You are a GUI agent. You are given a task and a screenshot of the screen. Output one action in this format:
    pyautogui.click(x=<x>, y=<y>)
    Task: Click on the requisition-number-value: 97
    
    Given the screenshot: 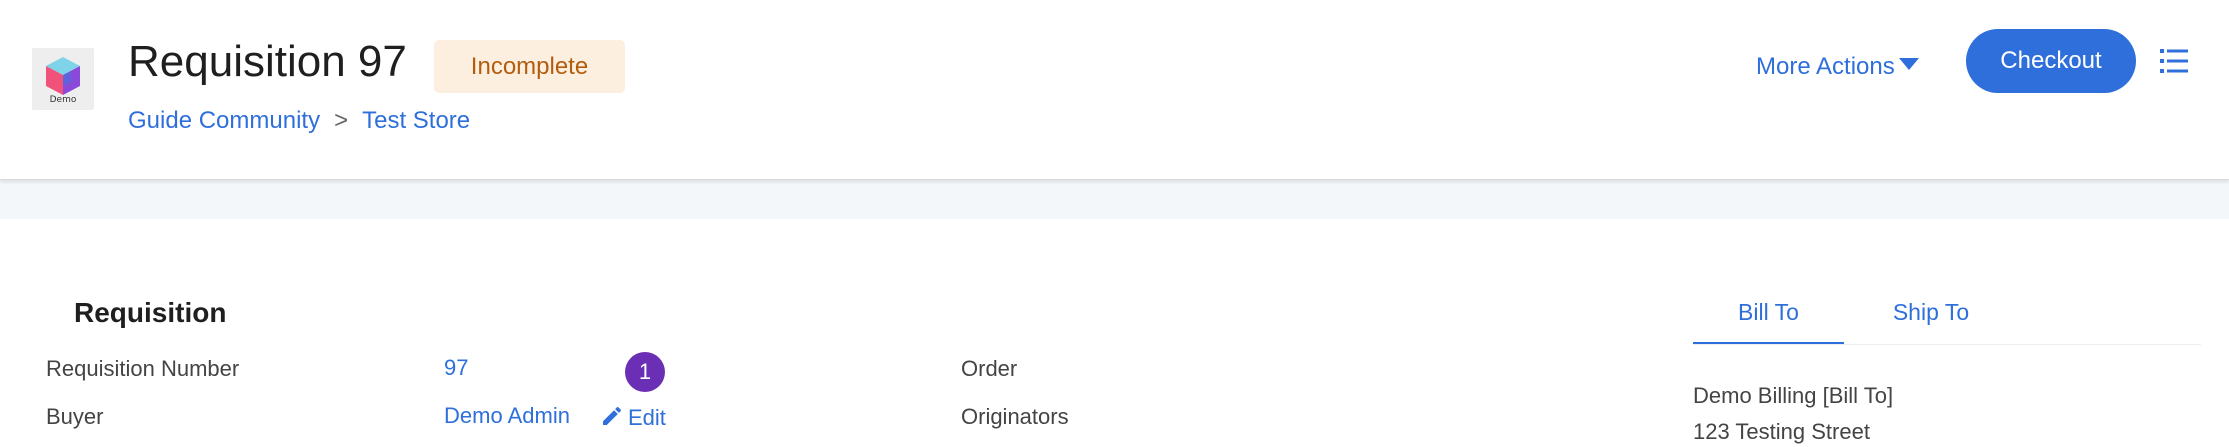 What is the action you would take?
    pyautogui.click(x=456, y=368)
    